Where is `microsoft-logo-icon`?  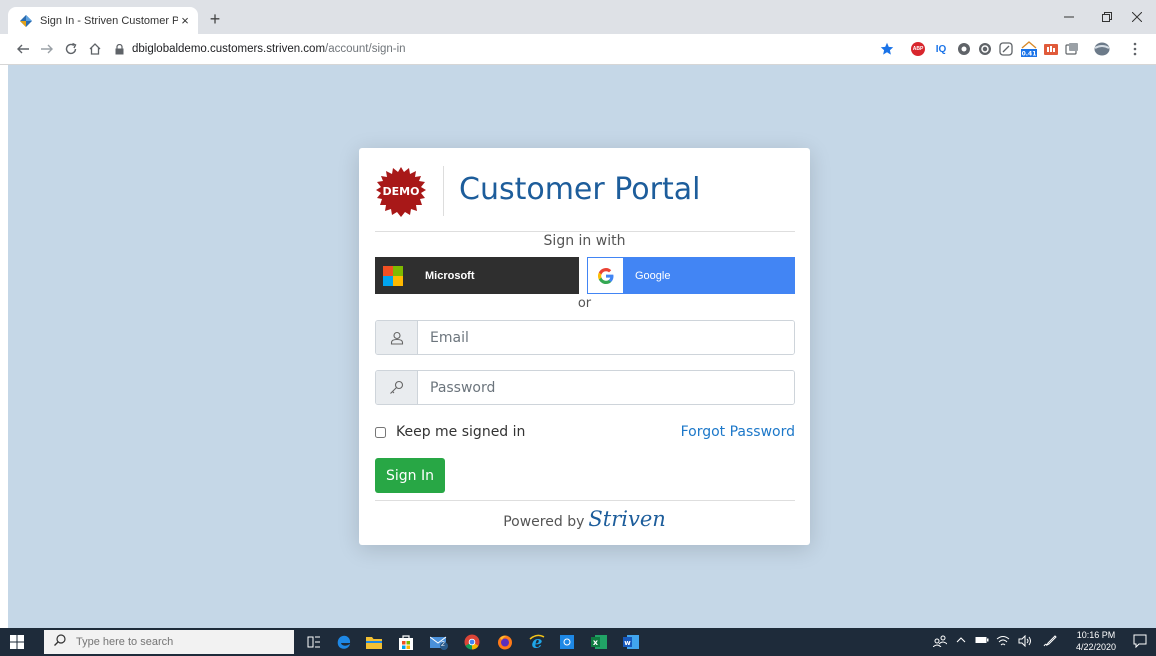 microsoft-logo-icon is located at coordinates (393, 275).